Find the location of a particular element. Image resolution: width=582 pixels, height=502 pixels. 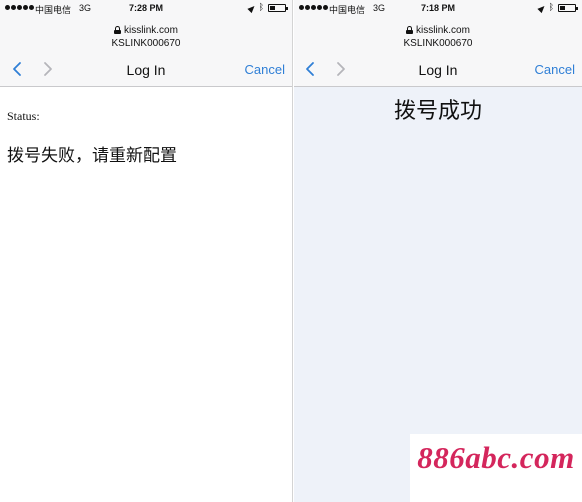

dial-failed-message: 拨号失败，请重新配置 is located at coordinates (92, 156).